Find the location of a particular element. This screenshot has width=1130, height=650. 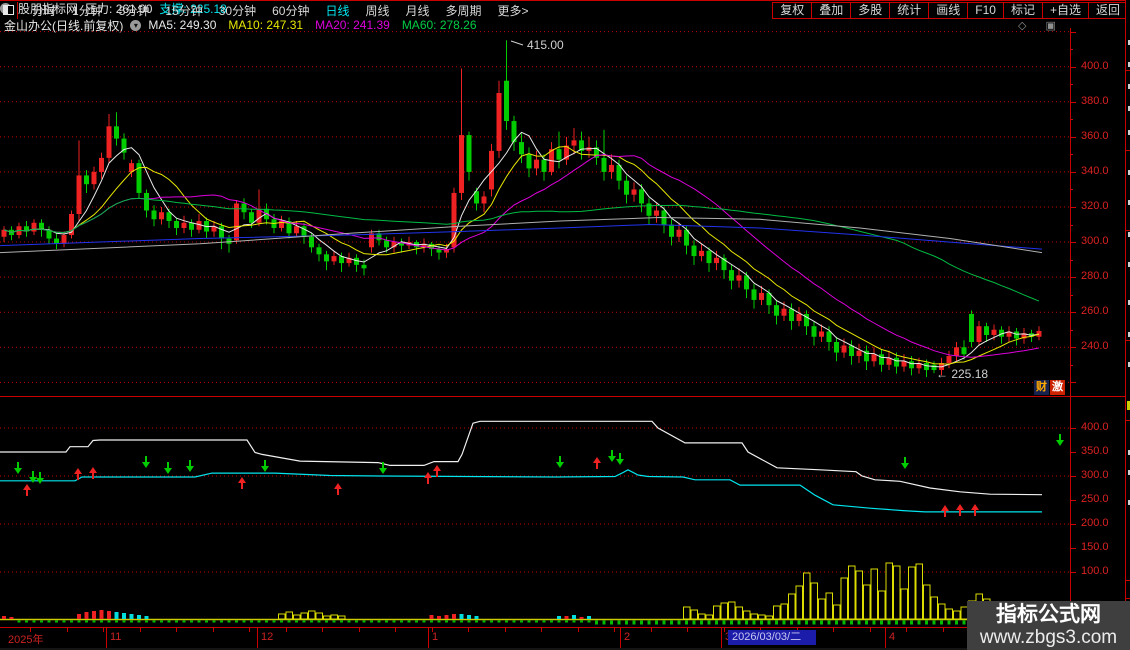

date-label-0: 2025年 is located at coordinates (26, 640).